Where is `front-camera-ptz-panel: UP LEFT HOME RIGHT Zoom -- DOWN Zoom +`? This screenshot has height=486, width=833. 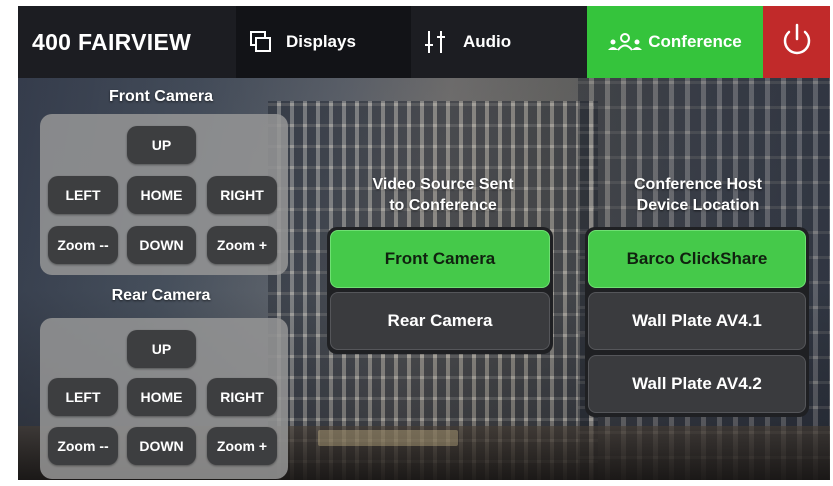
front-camera-ptz-panel: UP LEFT HOME RIGHT Zoom -- DOWN Zoom + is located at coordinates (164, 194).